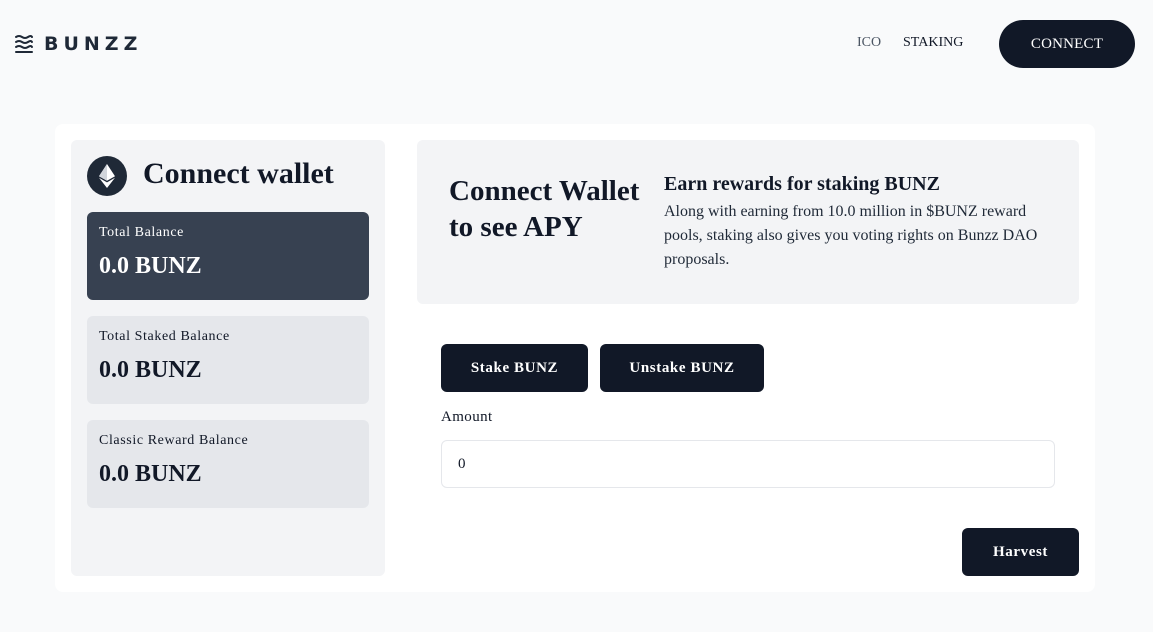 The height and width of the screenshot is (632, 1153). Describe the element at coordinates (150, 474) in the screenshot. I see `classic-reward-balance-value: 0.0 BUNZ` at that location.